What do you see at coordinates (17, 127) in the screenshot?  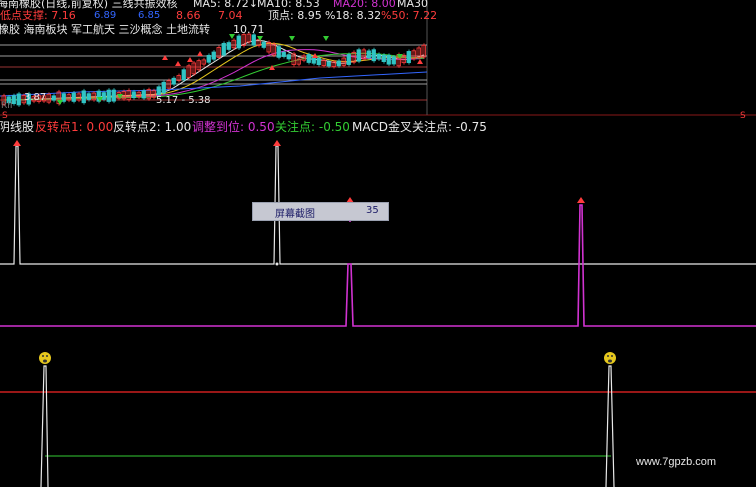 I see `indicator-name: 阴线股` at bounding box center [17, 127].